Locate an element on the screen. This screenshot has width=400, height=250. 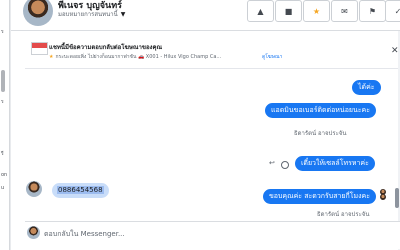
check-icon: ✓ is located at coordinates (397, 11).